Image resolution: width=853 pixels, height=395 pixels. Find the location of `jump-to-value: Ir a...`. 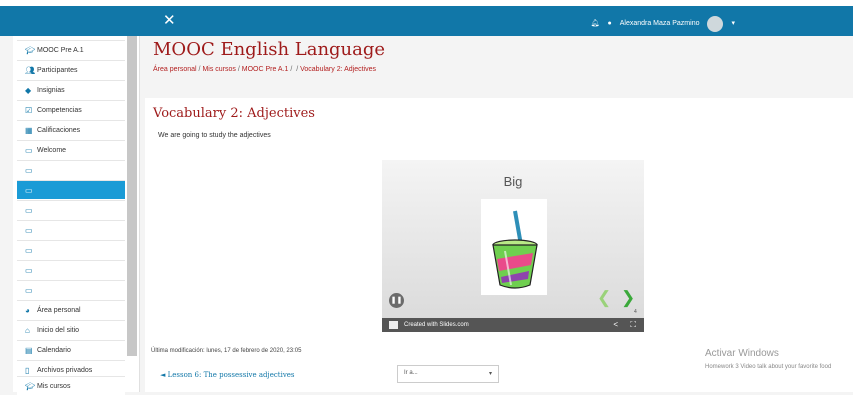

jump-to-value: Ir a... is located at coordinates (411, 373).